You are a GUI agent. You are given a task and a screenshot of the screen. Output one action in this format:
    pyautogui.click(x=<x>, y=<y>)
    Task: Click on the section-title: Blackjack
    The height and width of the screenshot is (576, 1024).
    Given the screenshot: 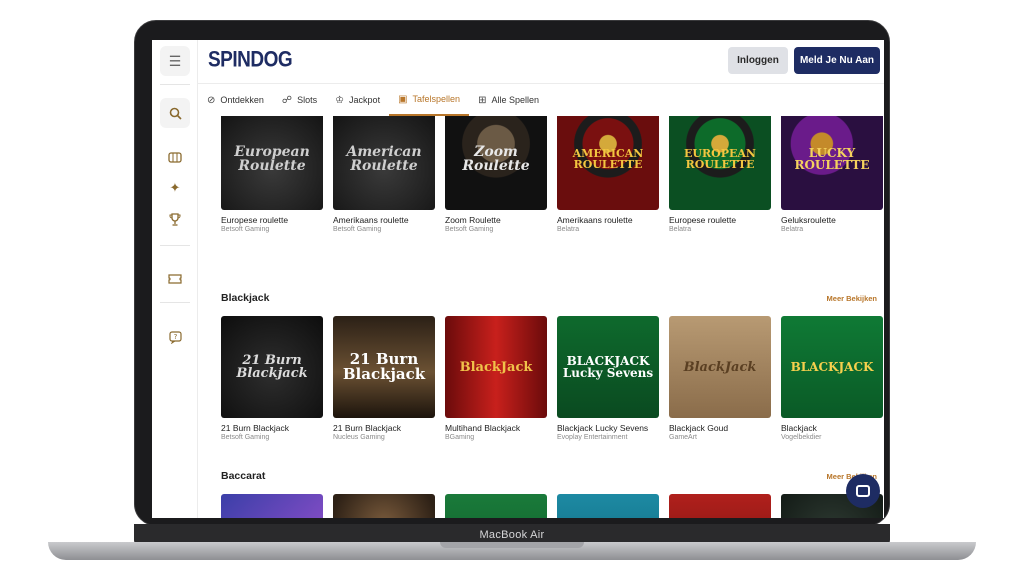 What is the action you would take?
    pyautogui.click(x=245, y=298)
    